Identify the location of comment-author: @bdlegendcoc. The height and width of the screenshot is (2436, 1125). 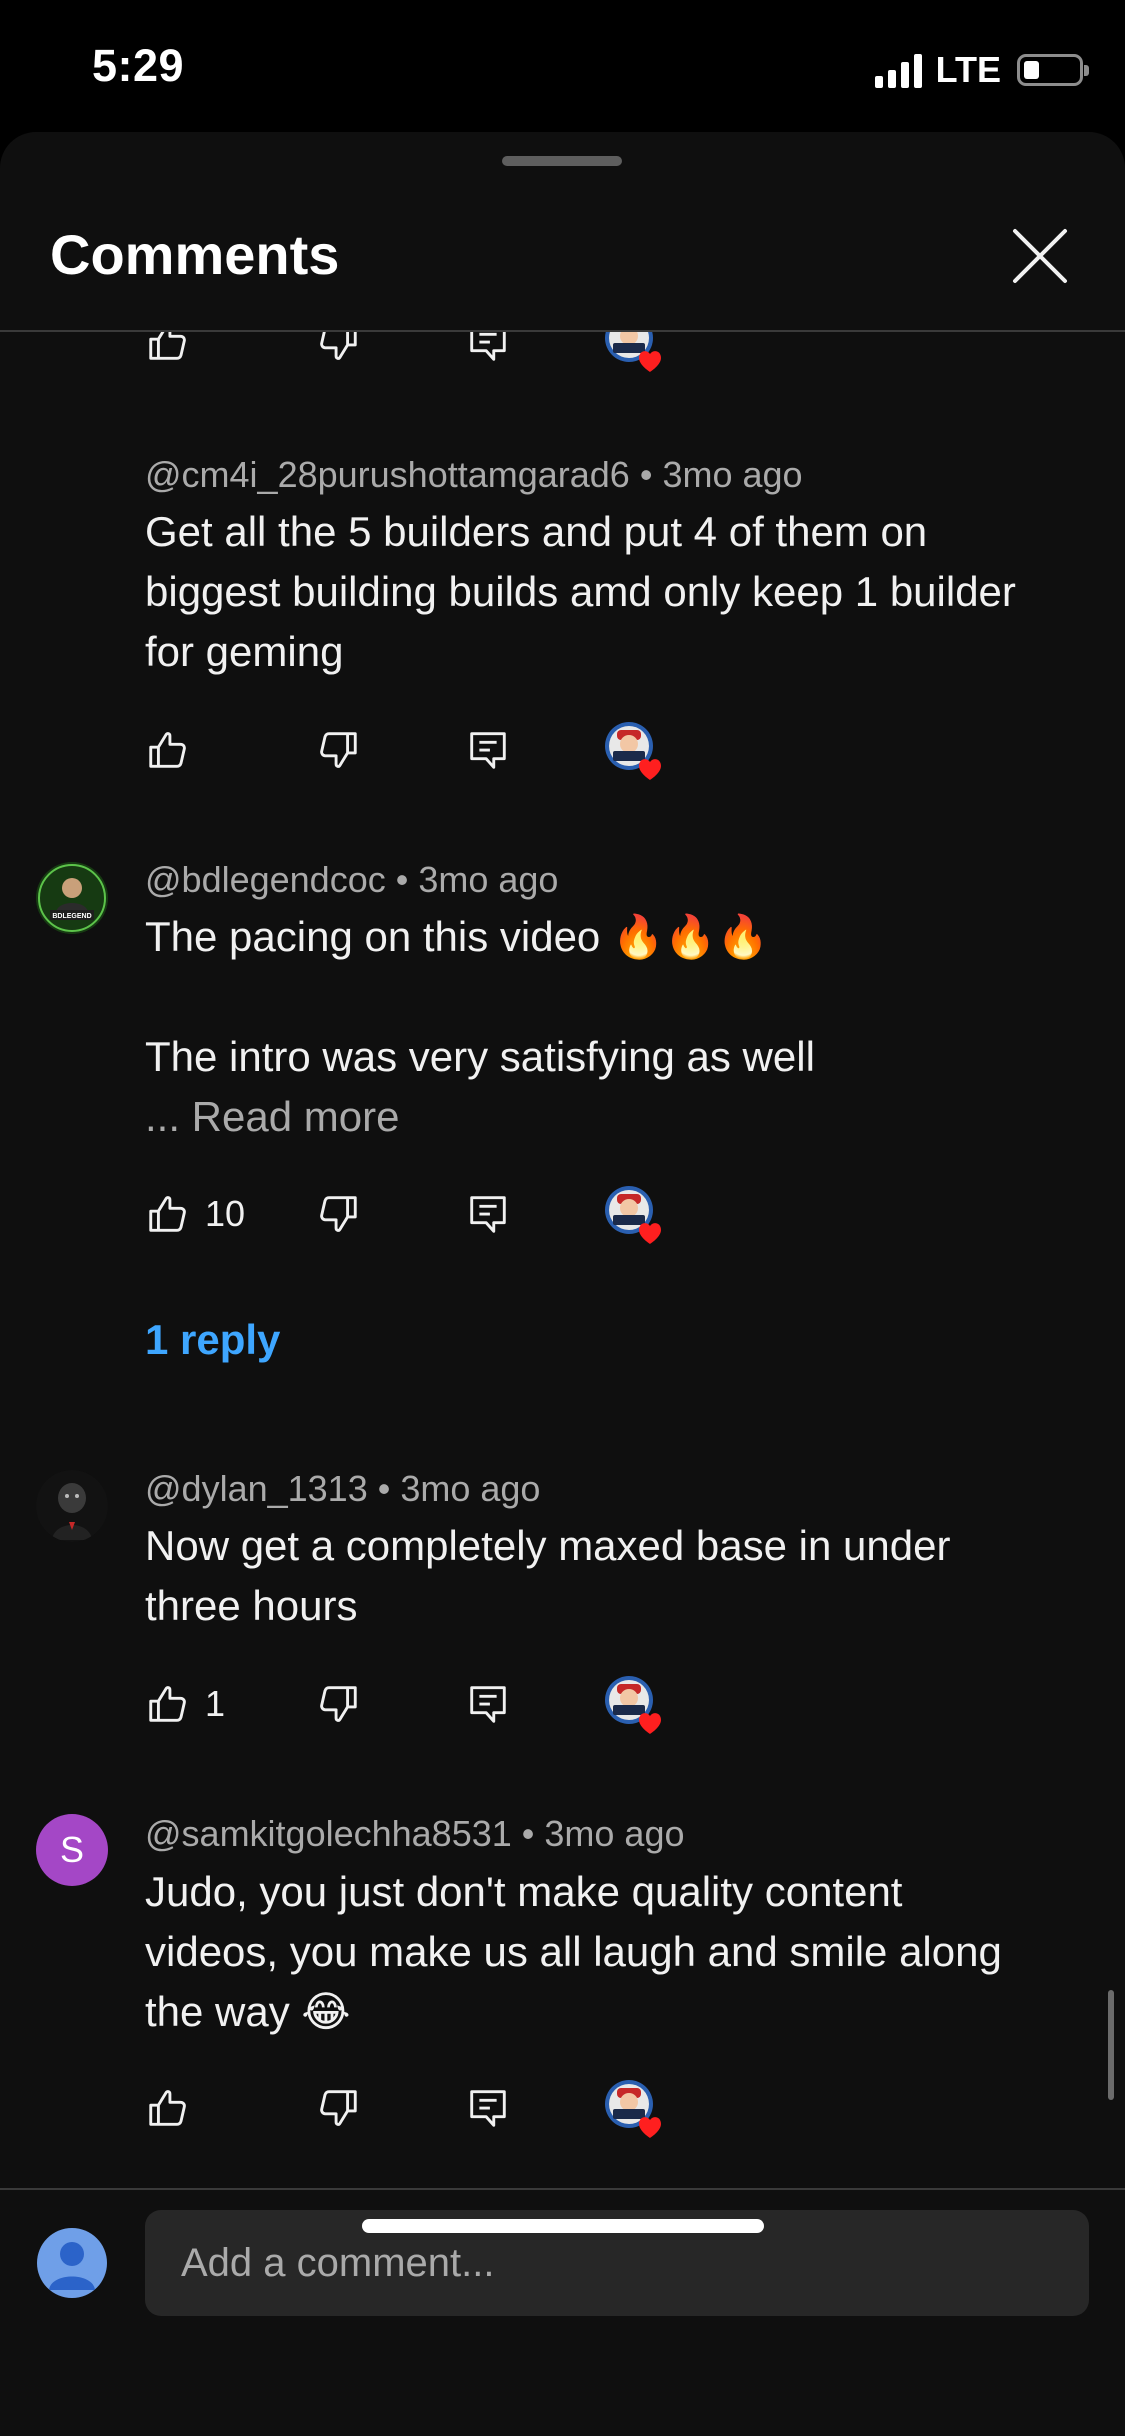
(265, 879).